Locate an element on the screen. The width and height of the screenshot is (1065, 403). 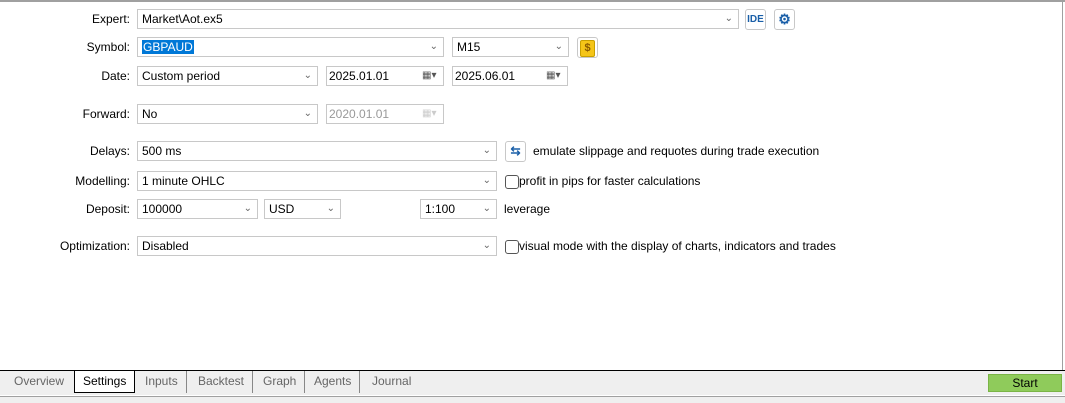
forward-date-picker: 2020.01.01 ▦▾ is located at coordinates (385, 114).